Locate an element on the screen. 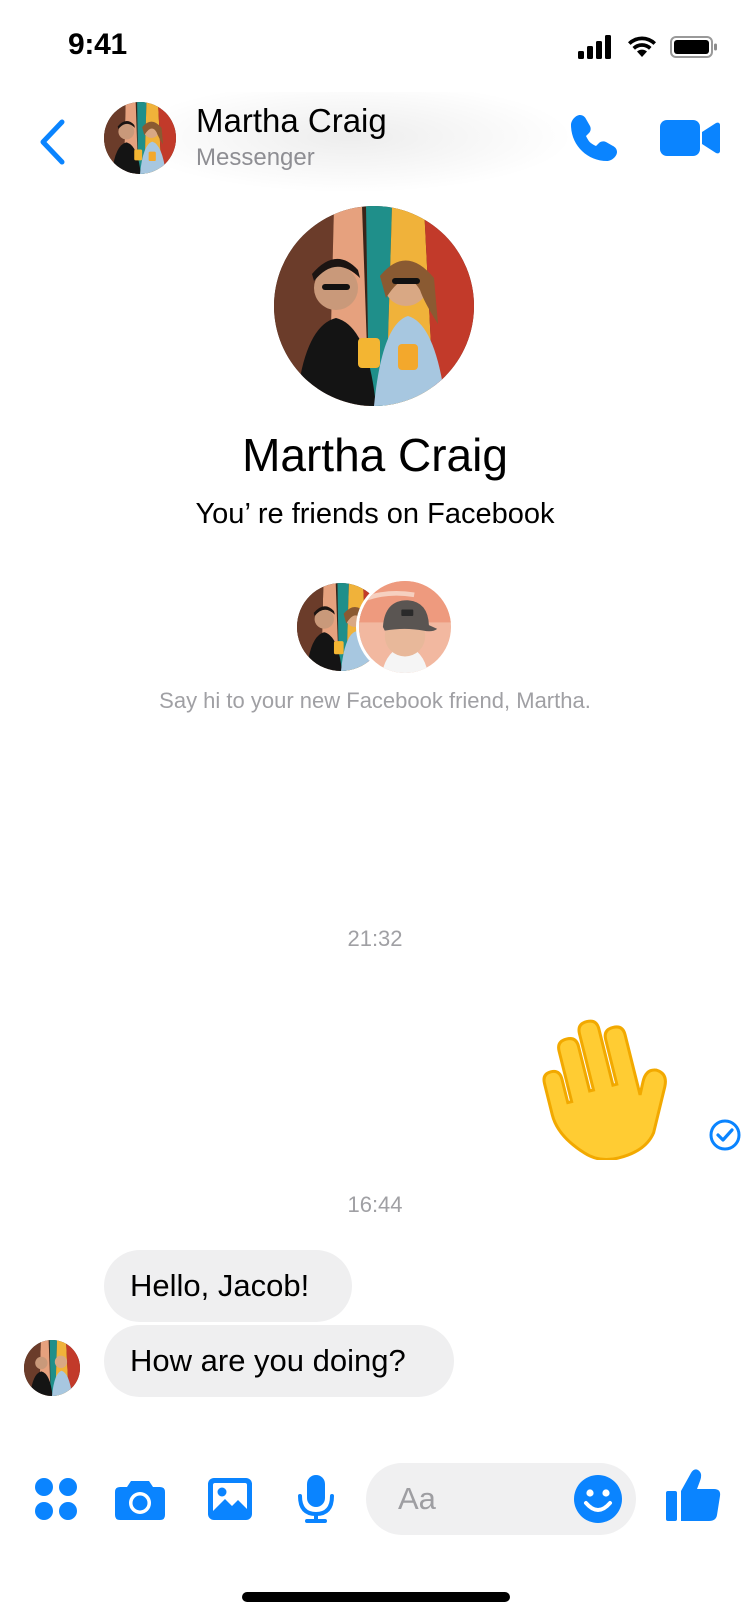 The width and height of the screenshot is (750, 1624). profile-photo-image is located at coordinates (374, 306).